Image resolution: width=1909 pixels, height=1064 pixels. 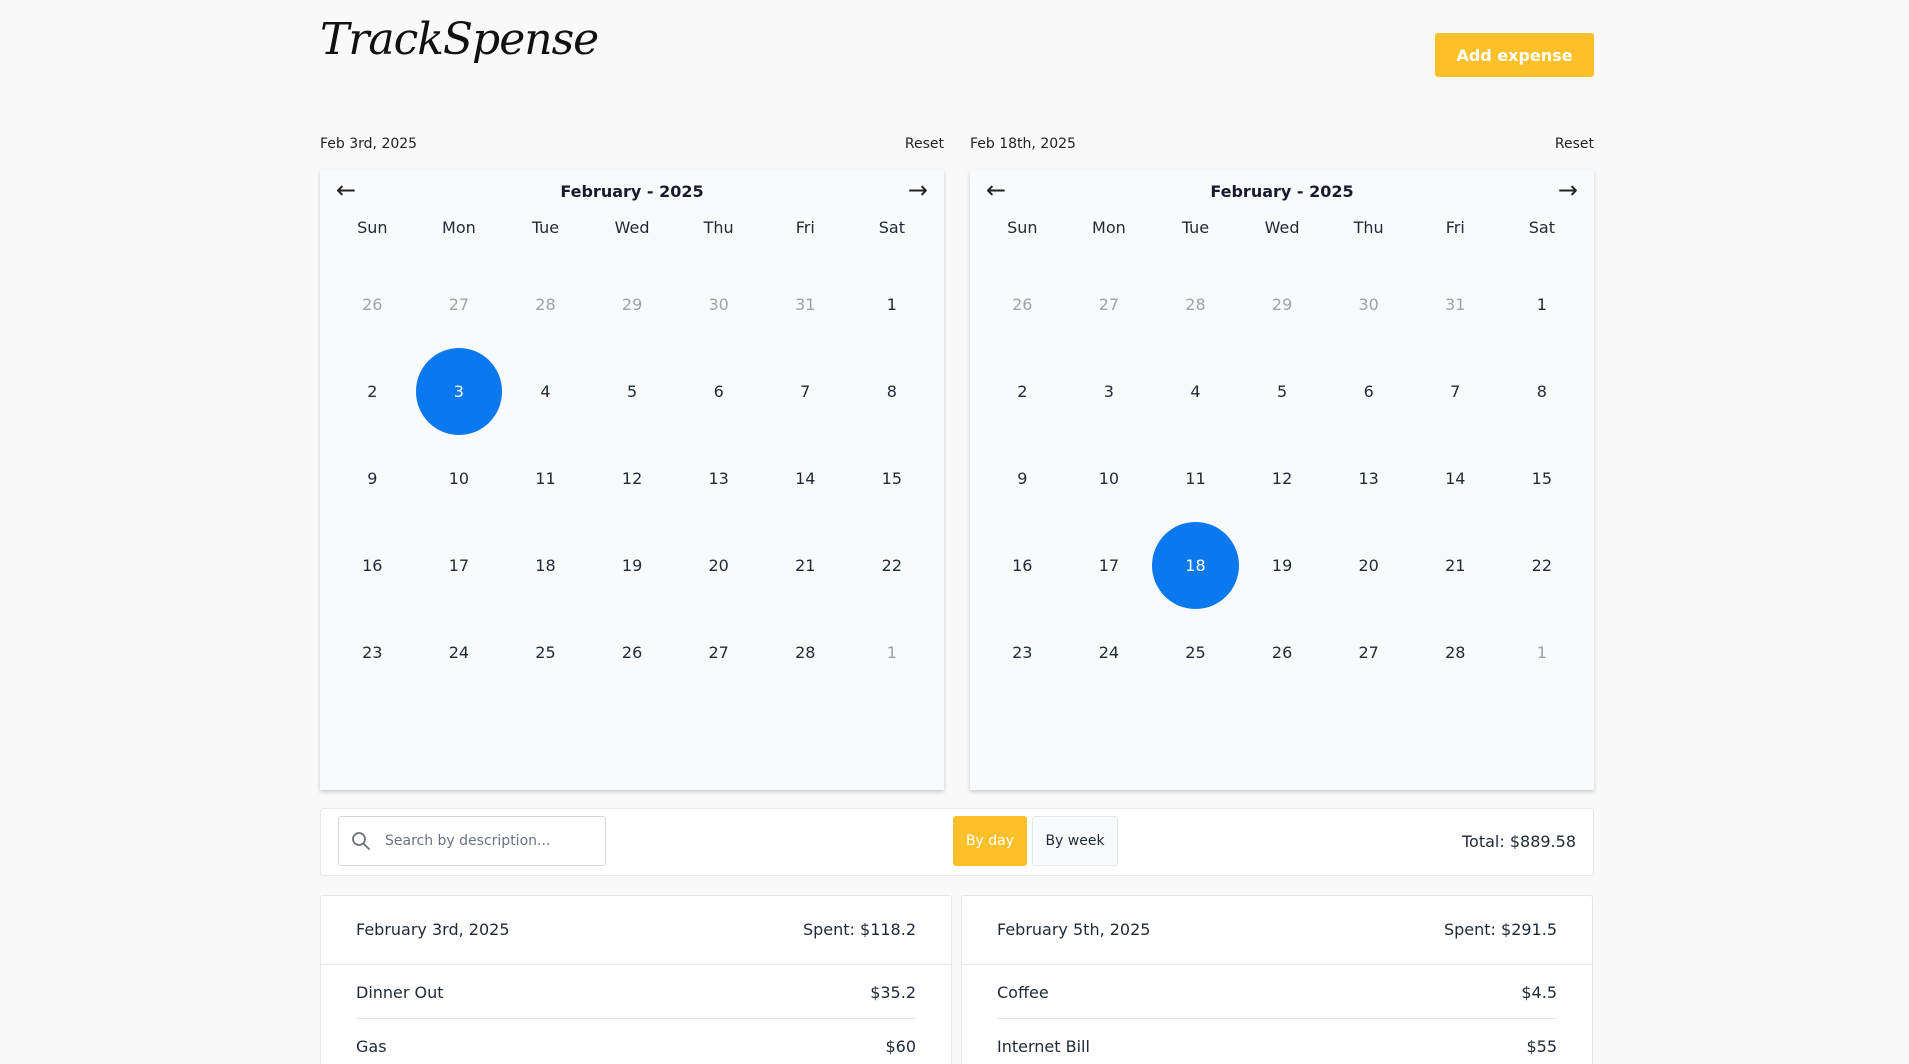 What do you see at coordinates (459, 391) in the screenshot?
I see `calendar-day-selected: 3` at bounding box center [459, 391].